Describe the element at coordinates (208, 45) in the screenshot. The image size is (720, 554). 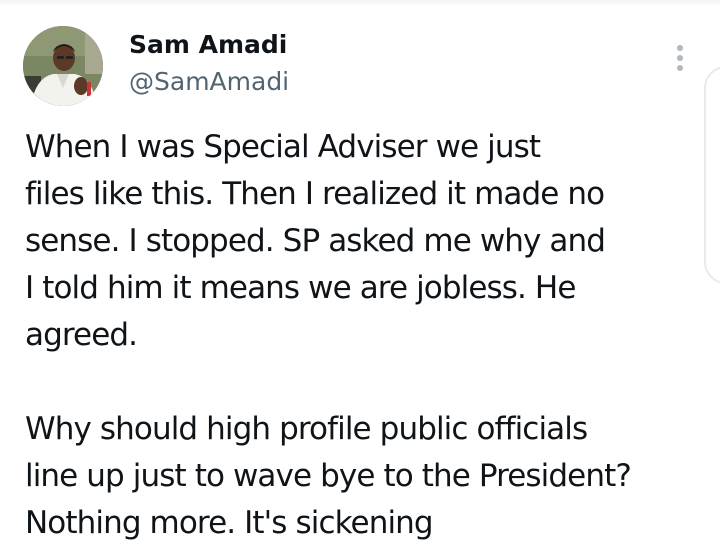
I see `author-name: Sam Amadi` at that location.